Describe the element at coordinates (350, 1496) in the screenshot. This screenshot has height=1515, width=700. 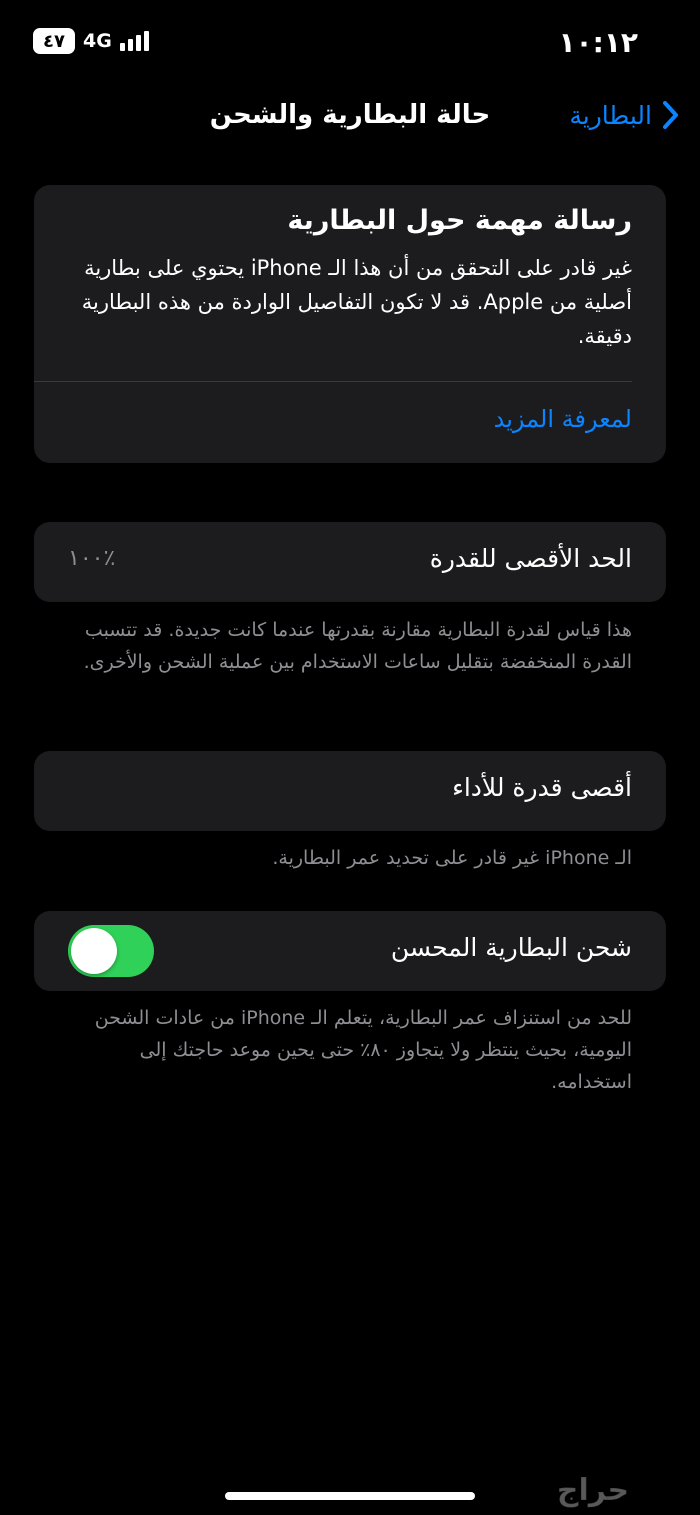
I see `home-indicator` at that location.